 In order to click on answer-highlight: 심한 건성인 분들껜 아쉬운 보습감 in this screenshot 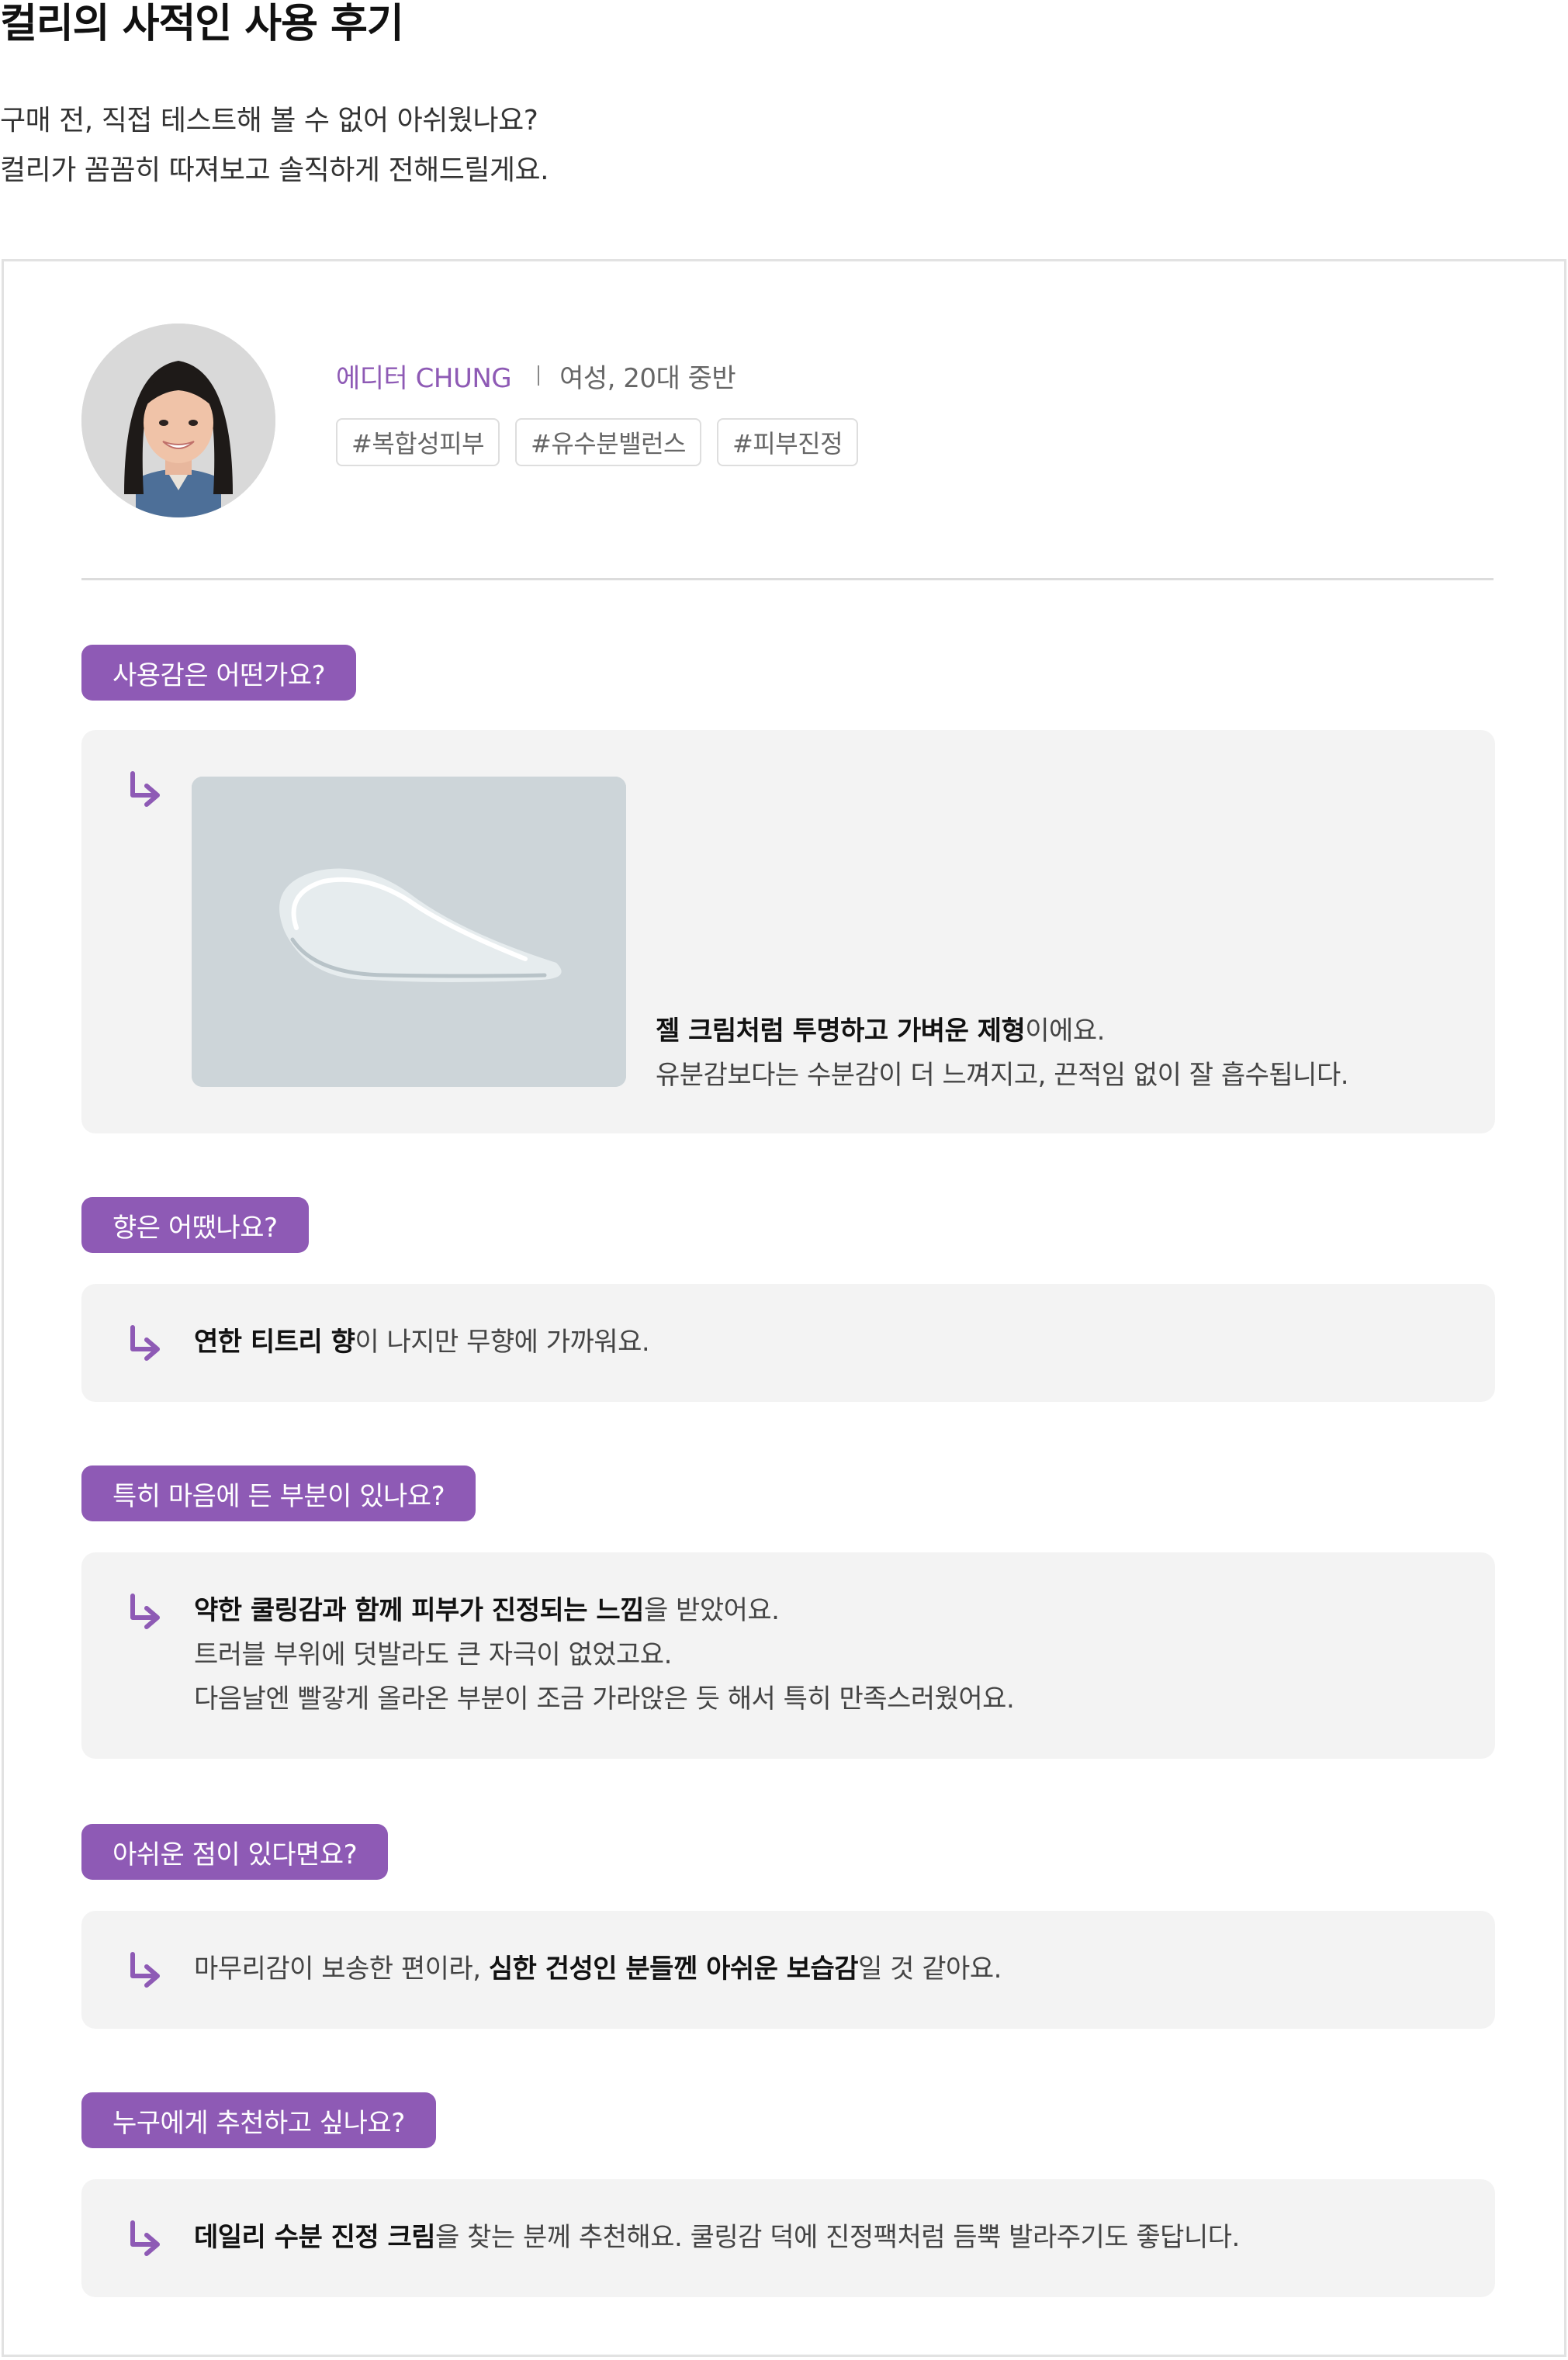, I will do `click(673, 1969)`.